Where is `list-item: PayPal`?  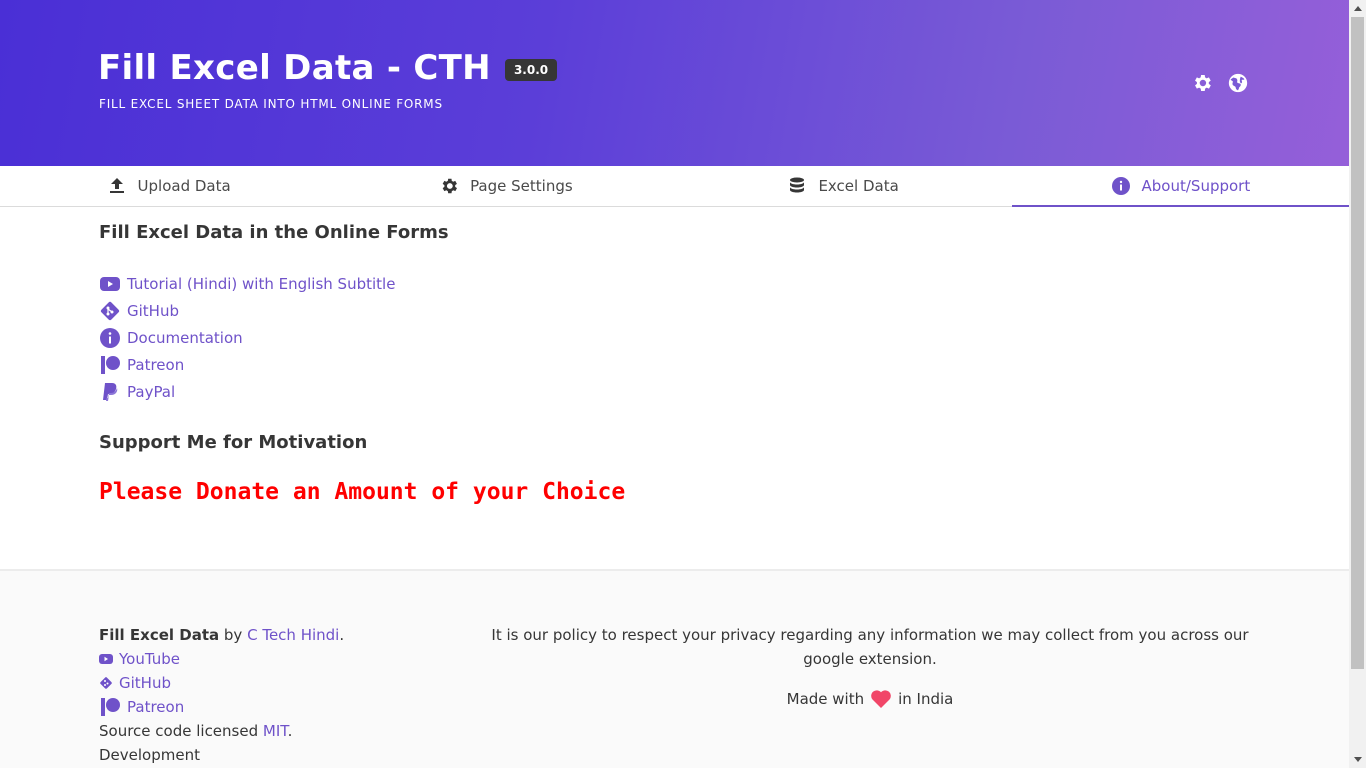 list-item: PayPal is located at coordinates (674, 391).